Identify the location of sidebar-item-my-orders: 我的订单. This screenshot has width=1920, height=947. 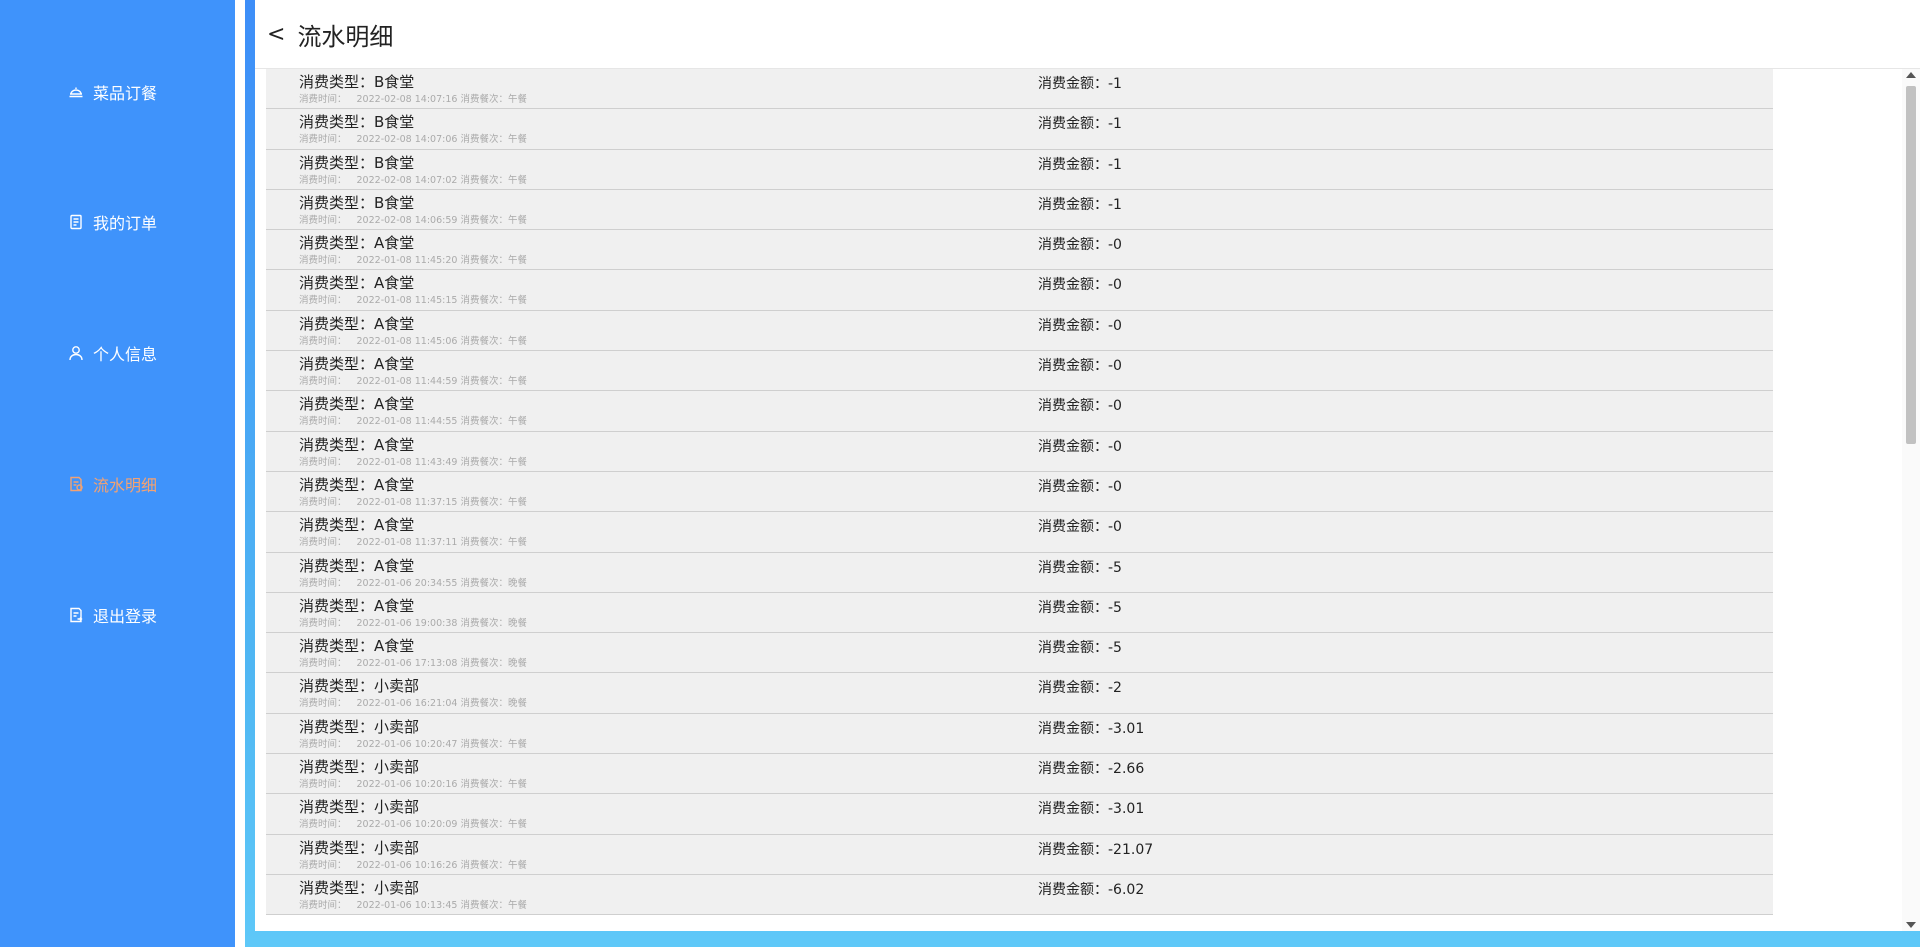
(112, 222).